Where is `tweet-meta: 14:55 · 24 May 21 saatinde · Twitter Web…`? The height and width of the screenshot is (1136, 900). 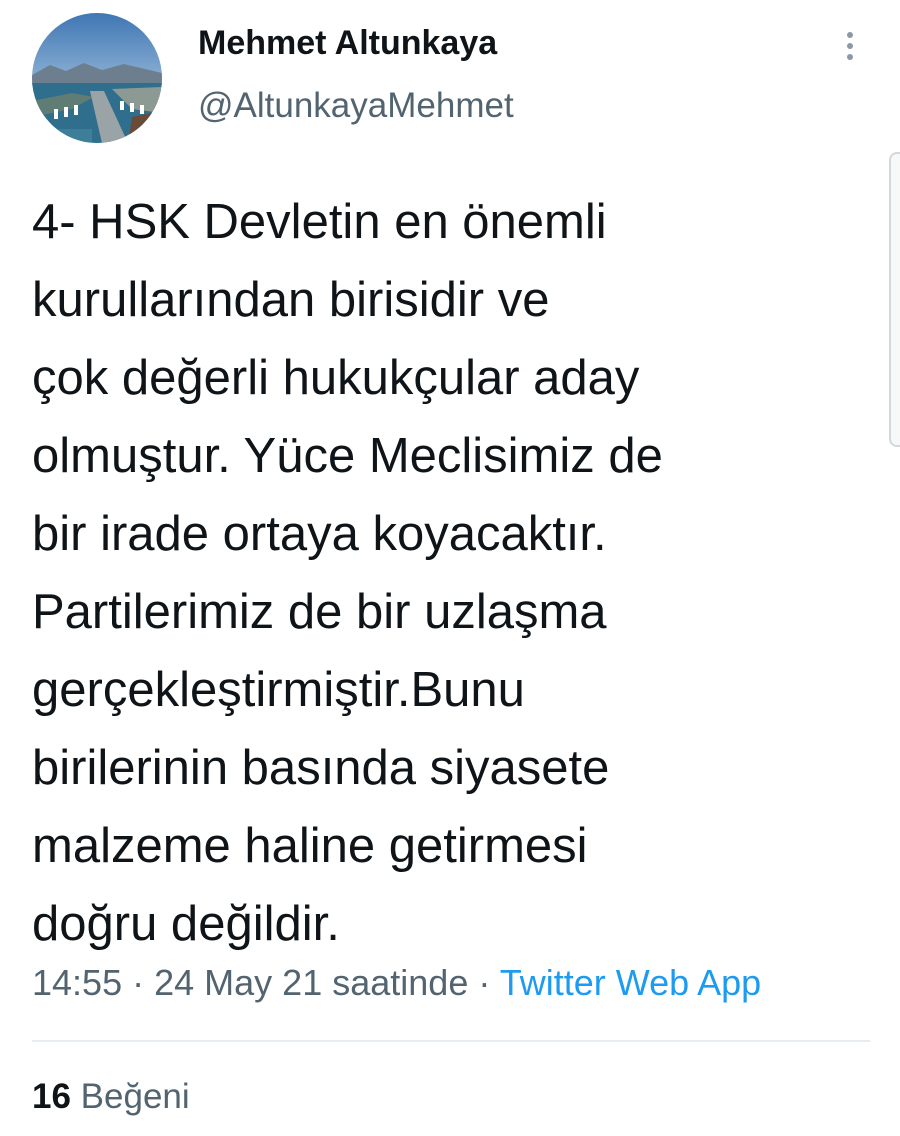 tweet-meta: 14:55 · 24 May 21 saatinde · Twitter Web… is located at coordinates (396, 983).